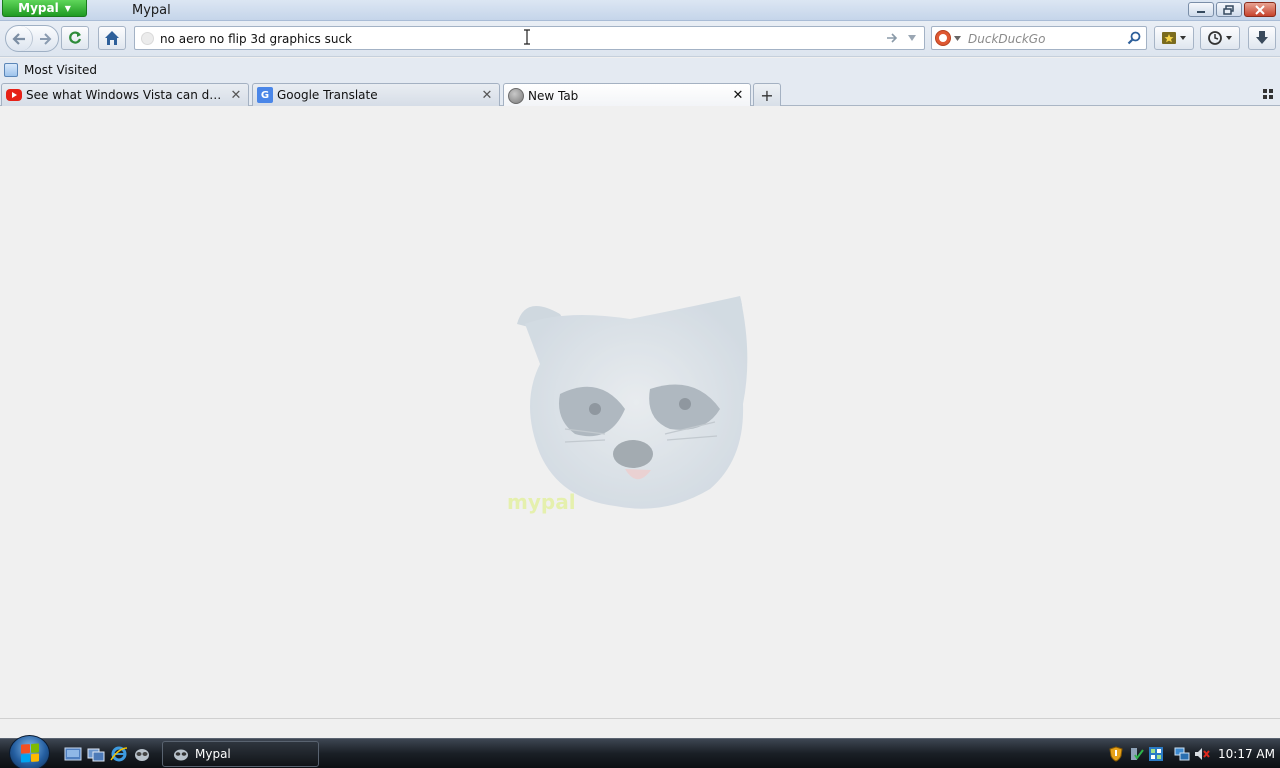  Describe the element at coordinates (1202, 754) in the screenshot. I see `volume-muted-icon` at that location.